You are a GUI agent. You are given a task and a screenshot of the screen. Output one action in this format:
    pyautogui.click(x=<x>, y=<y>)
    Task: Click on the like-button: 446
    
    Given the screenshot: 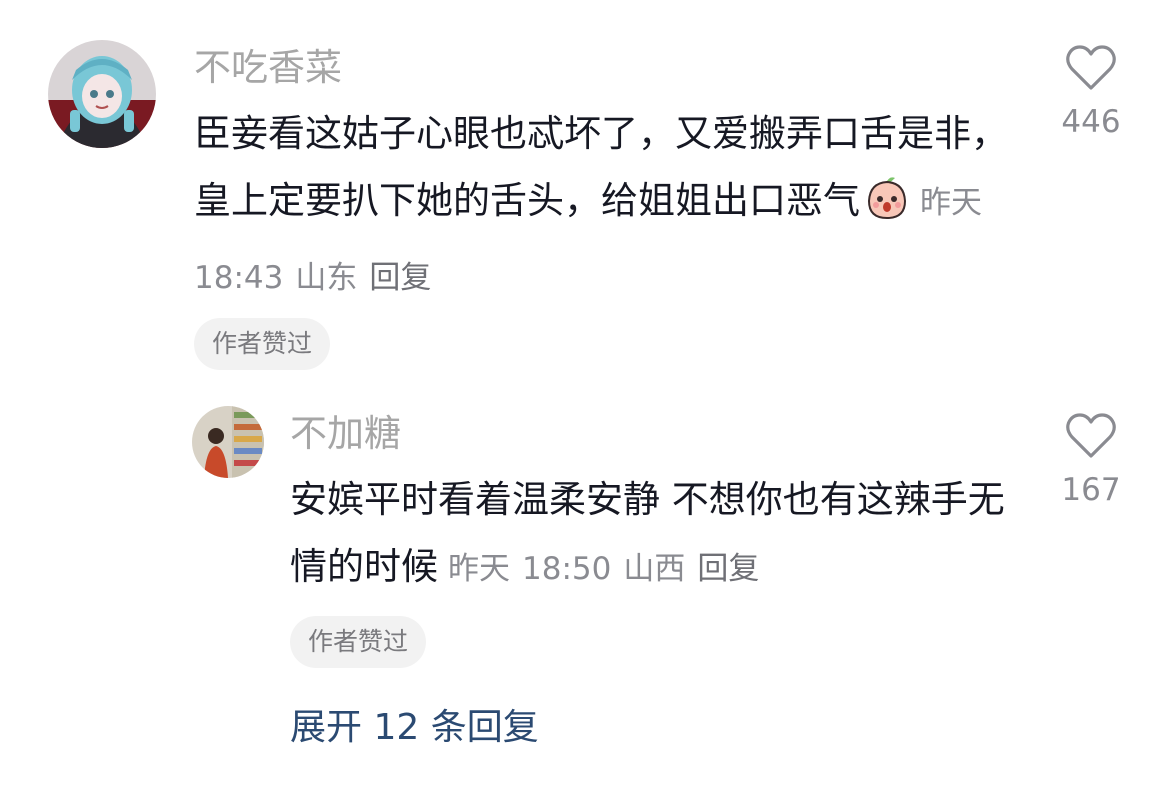 What is the action you would take?
    pyautogui.click(x=1091, y=92)
    